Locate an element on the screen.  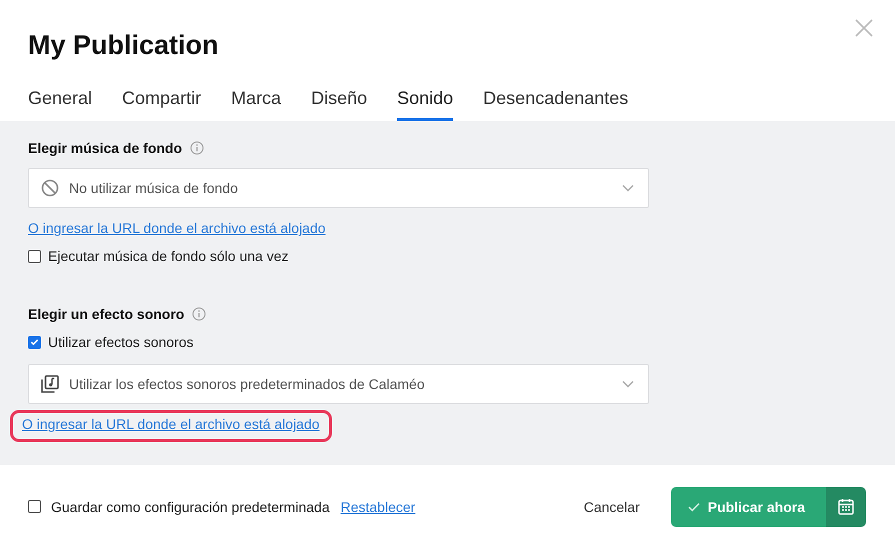
checkbox-label: Ejecutar música de fondo sólo una vez is located at coordinates (168, 256).